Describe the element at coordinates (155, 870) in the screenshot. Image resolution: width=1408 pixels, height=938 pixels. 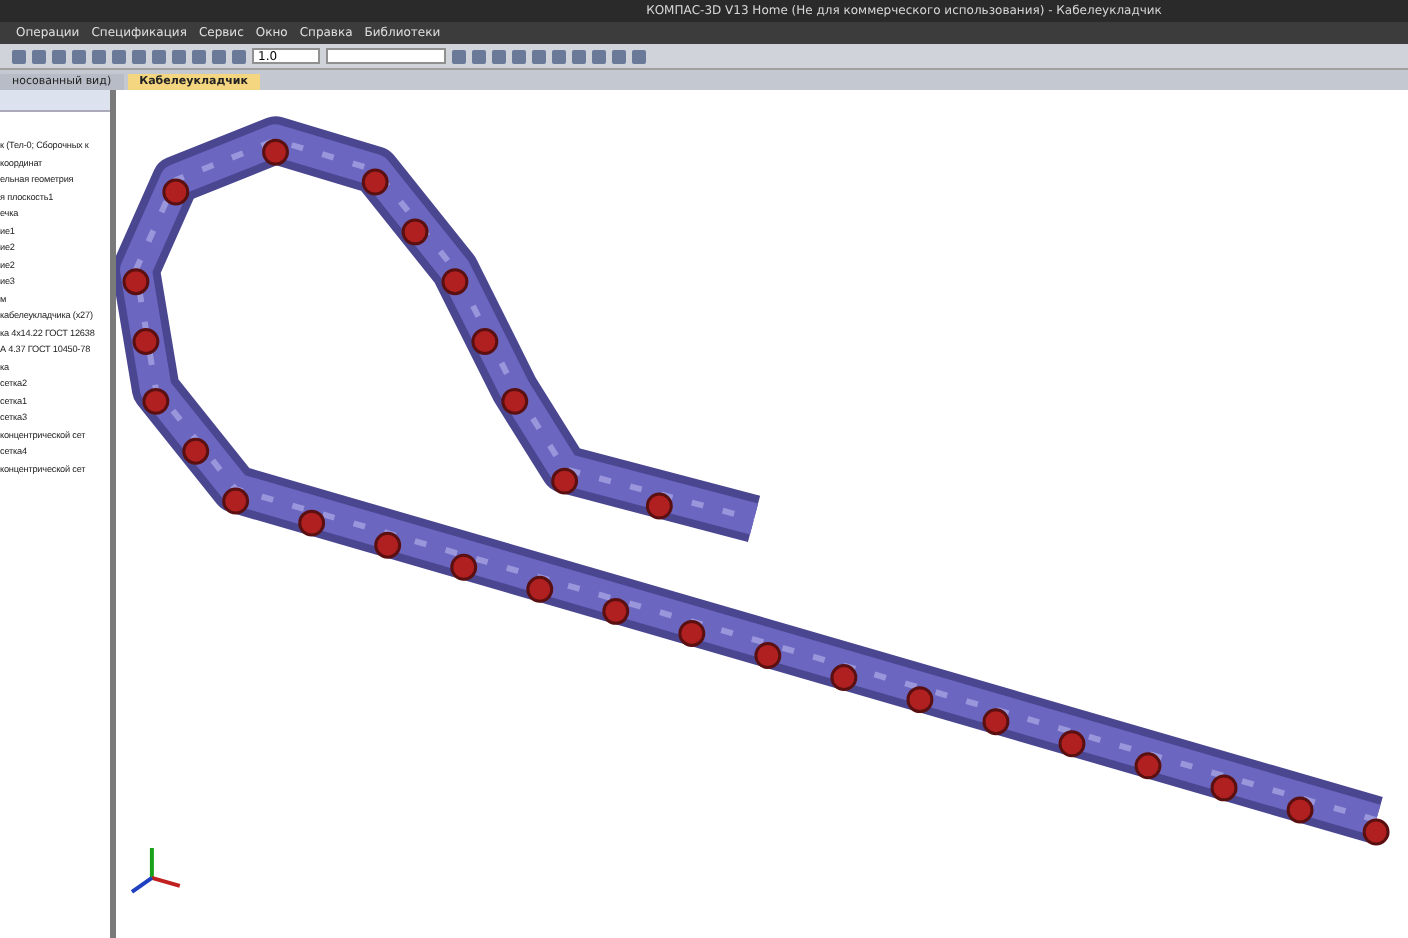
I see `axis-triad-icon` at that location.